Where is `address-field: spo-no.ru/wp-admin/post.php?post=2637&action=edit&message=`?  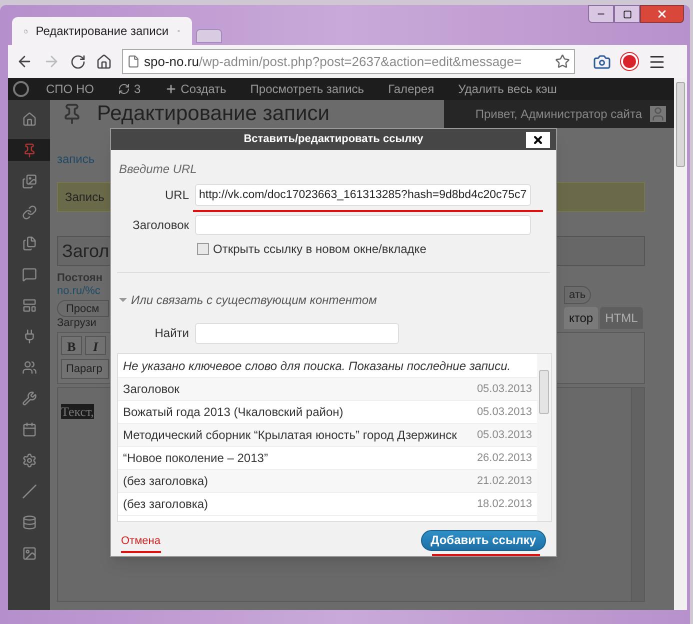 address-field: spo-no.ru/wp-admin/post.php?post=2637&action=edit&message= is located at coordinates (348, 61).